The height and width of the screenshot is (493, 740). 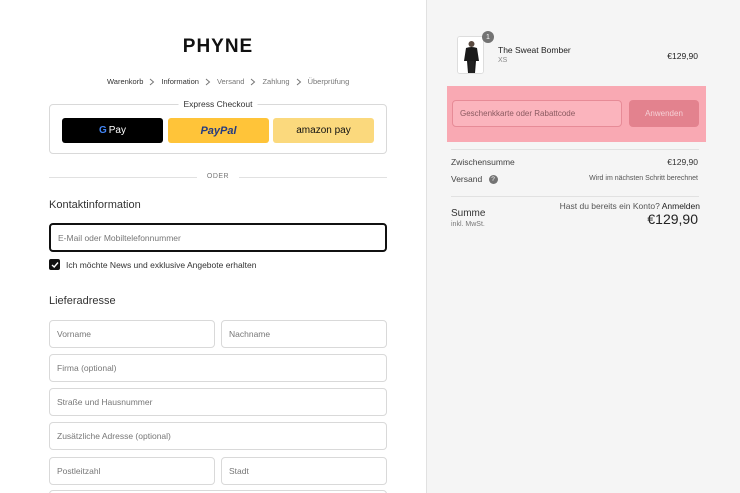 I want to click on breadcrumb-information: Information, so click(x=180, y=81).